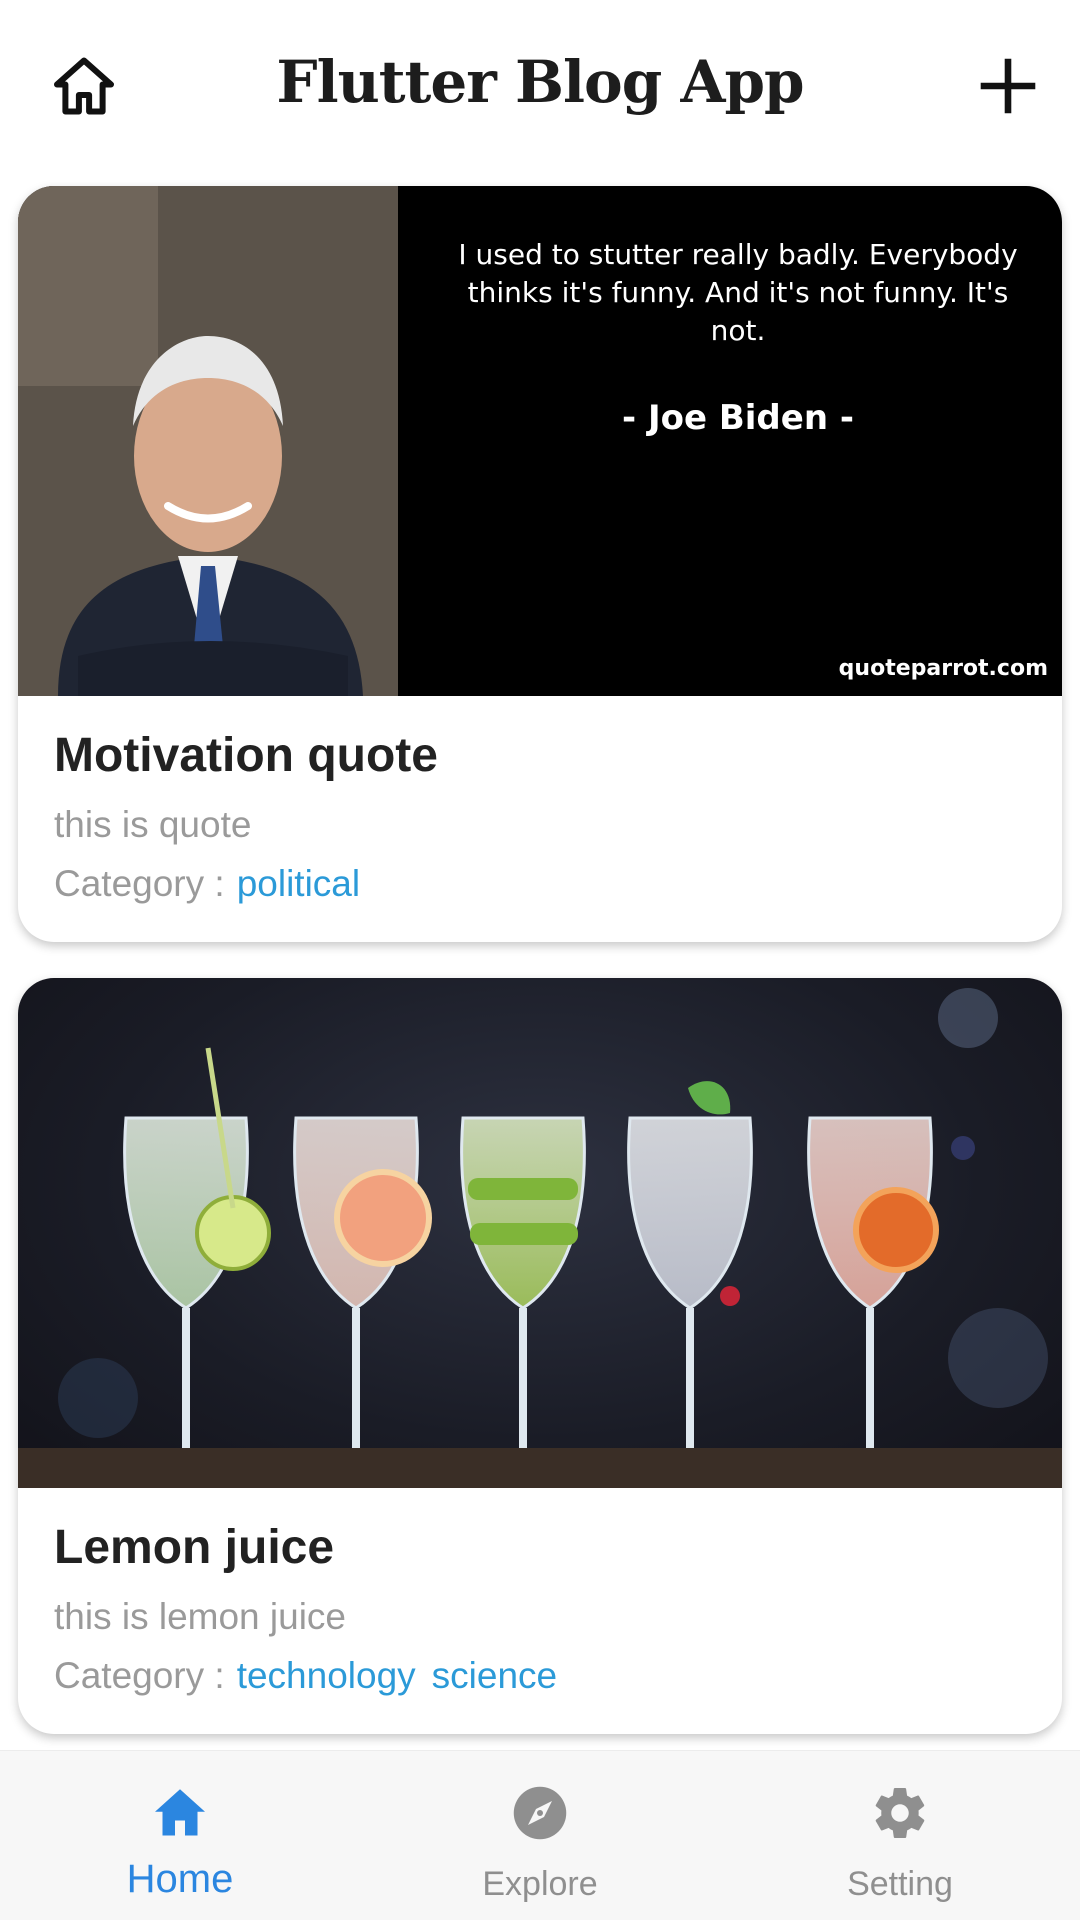 This screenshot has width=1080, height=1920. Describe the element at coordinates (738, 418) in the screenshot. I see `quote-author: - Joe Biden -` at that location.